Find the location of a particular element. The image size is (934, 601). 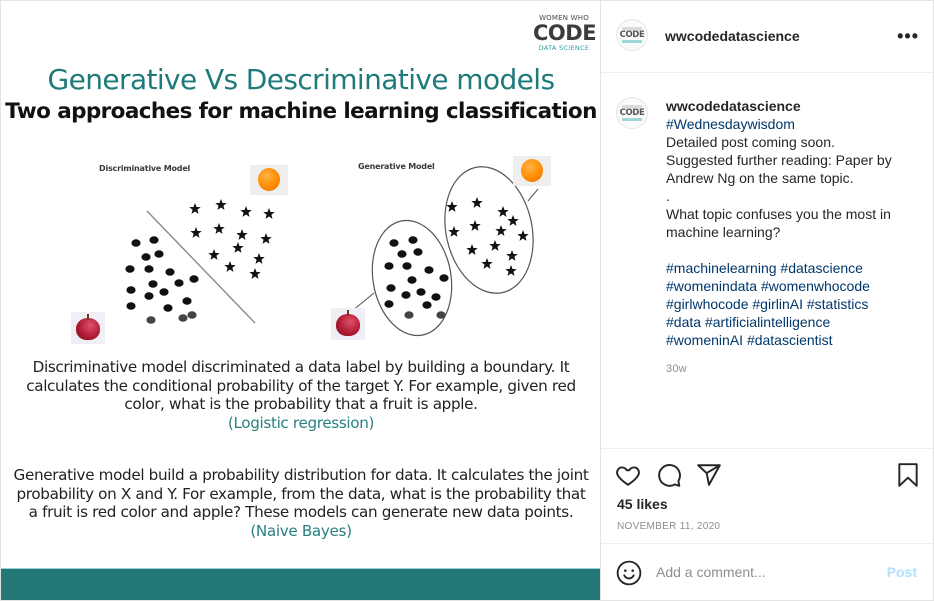

decision-boundary is located at coordinates (201, 267).